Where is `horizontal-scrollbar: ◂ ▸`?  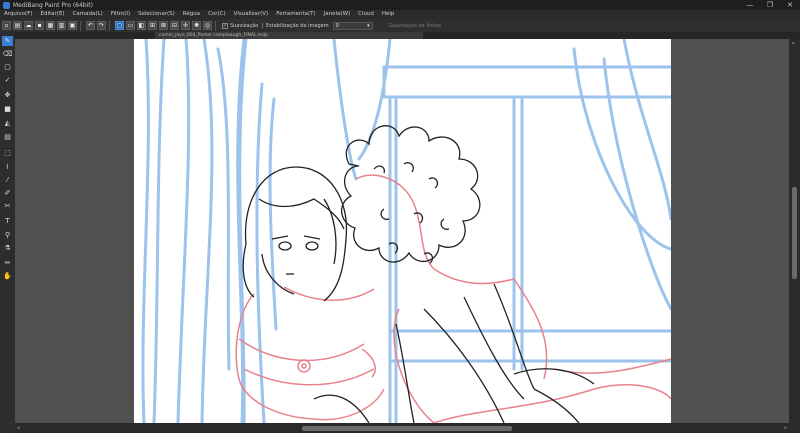
horizontal-scrollbar: ◂ ▸ is located at coordinates (402, 428).